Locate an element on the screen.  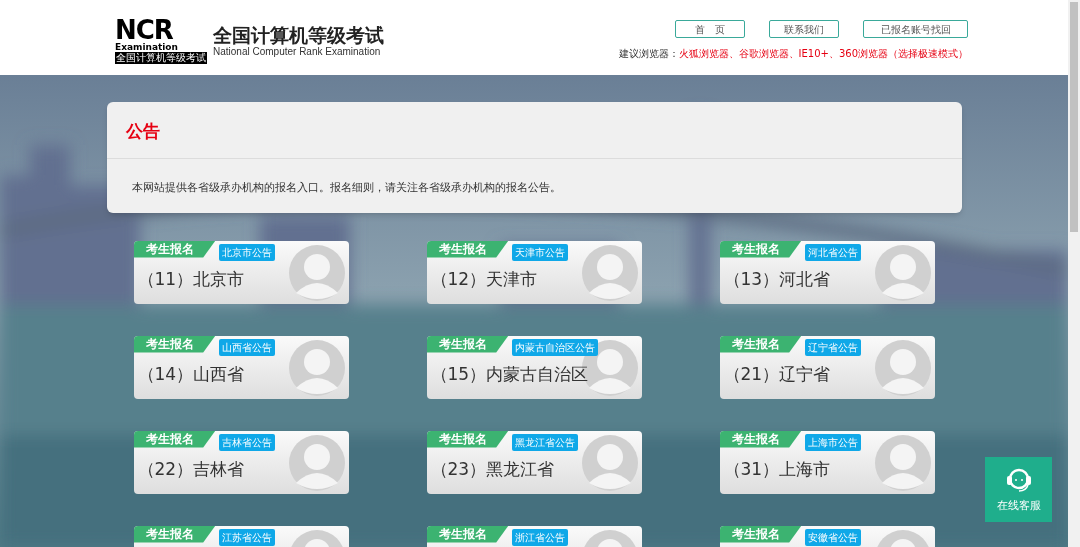
region-card: 考生报名 江苏省公告 is located at coordinates (241, 536).